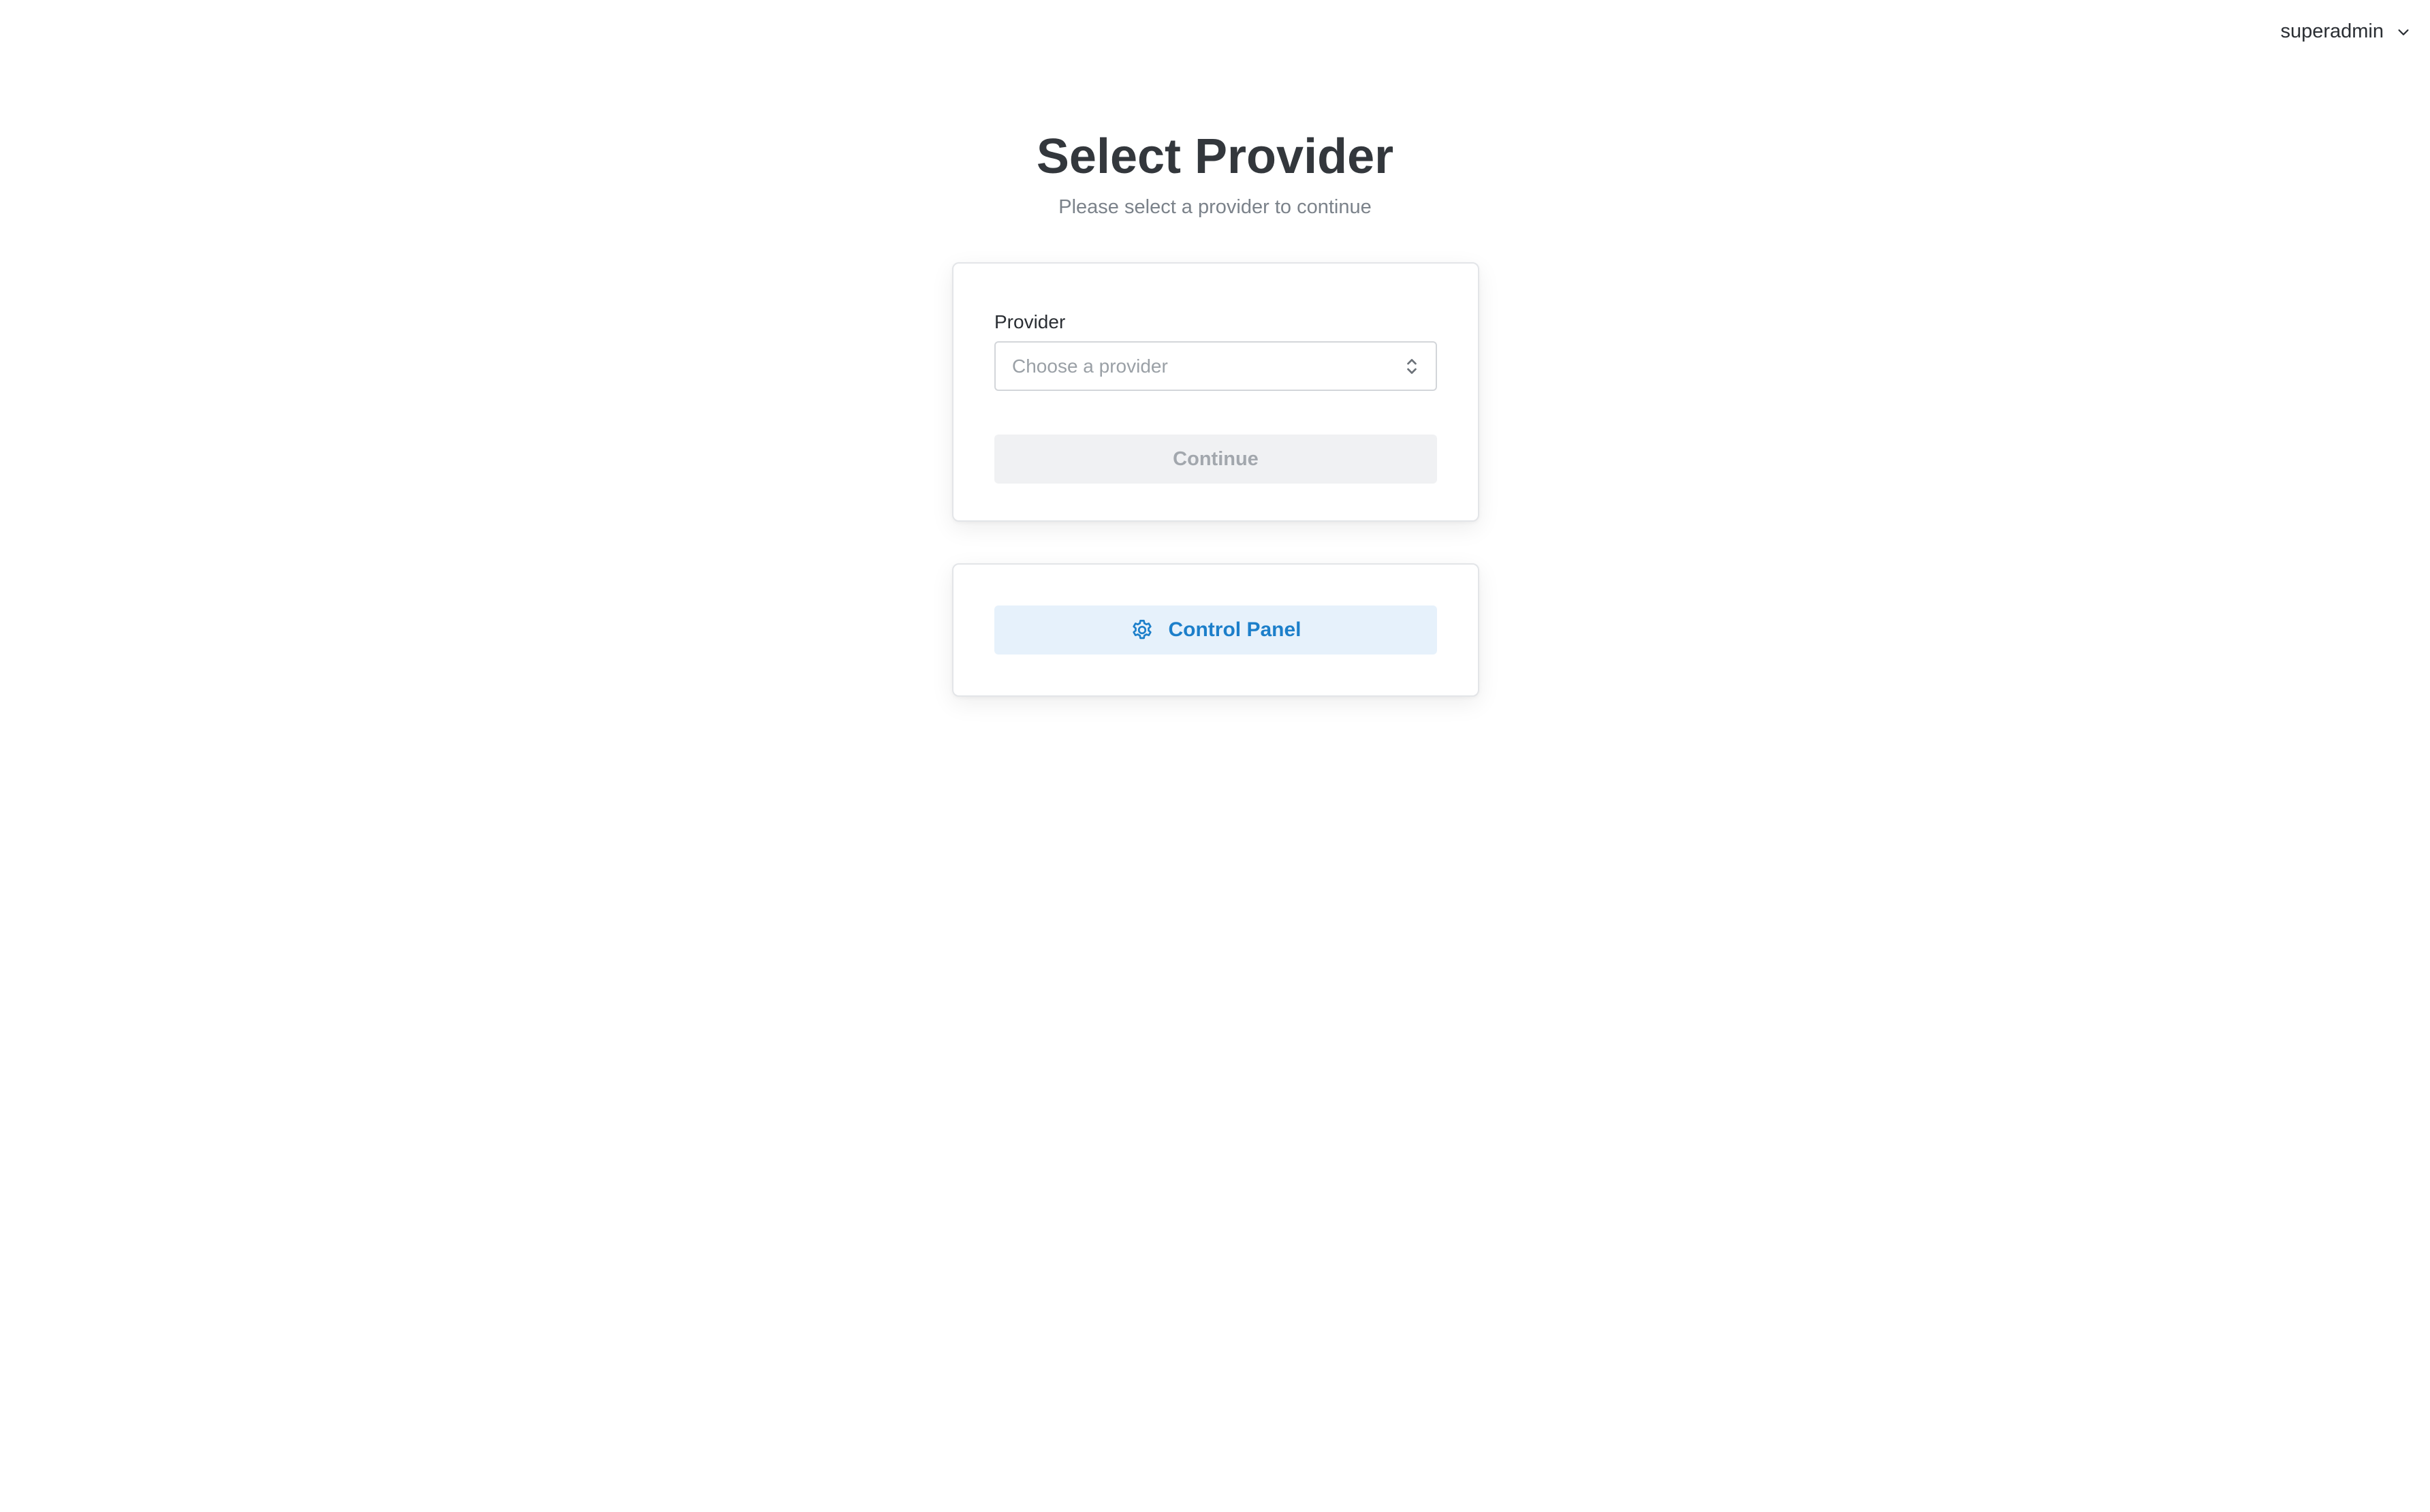 This screenshot has height=1512, width=2430. Describe the element at coordinates (1090, 366) in the screenshot. I see `provider-select-placeholder: Choose a provider` at that location.